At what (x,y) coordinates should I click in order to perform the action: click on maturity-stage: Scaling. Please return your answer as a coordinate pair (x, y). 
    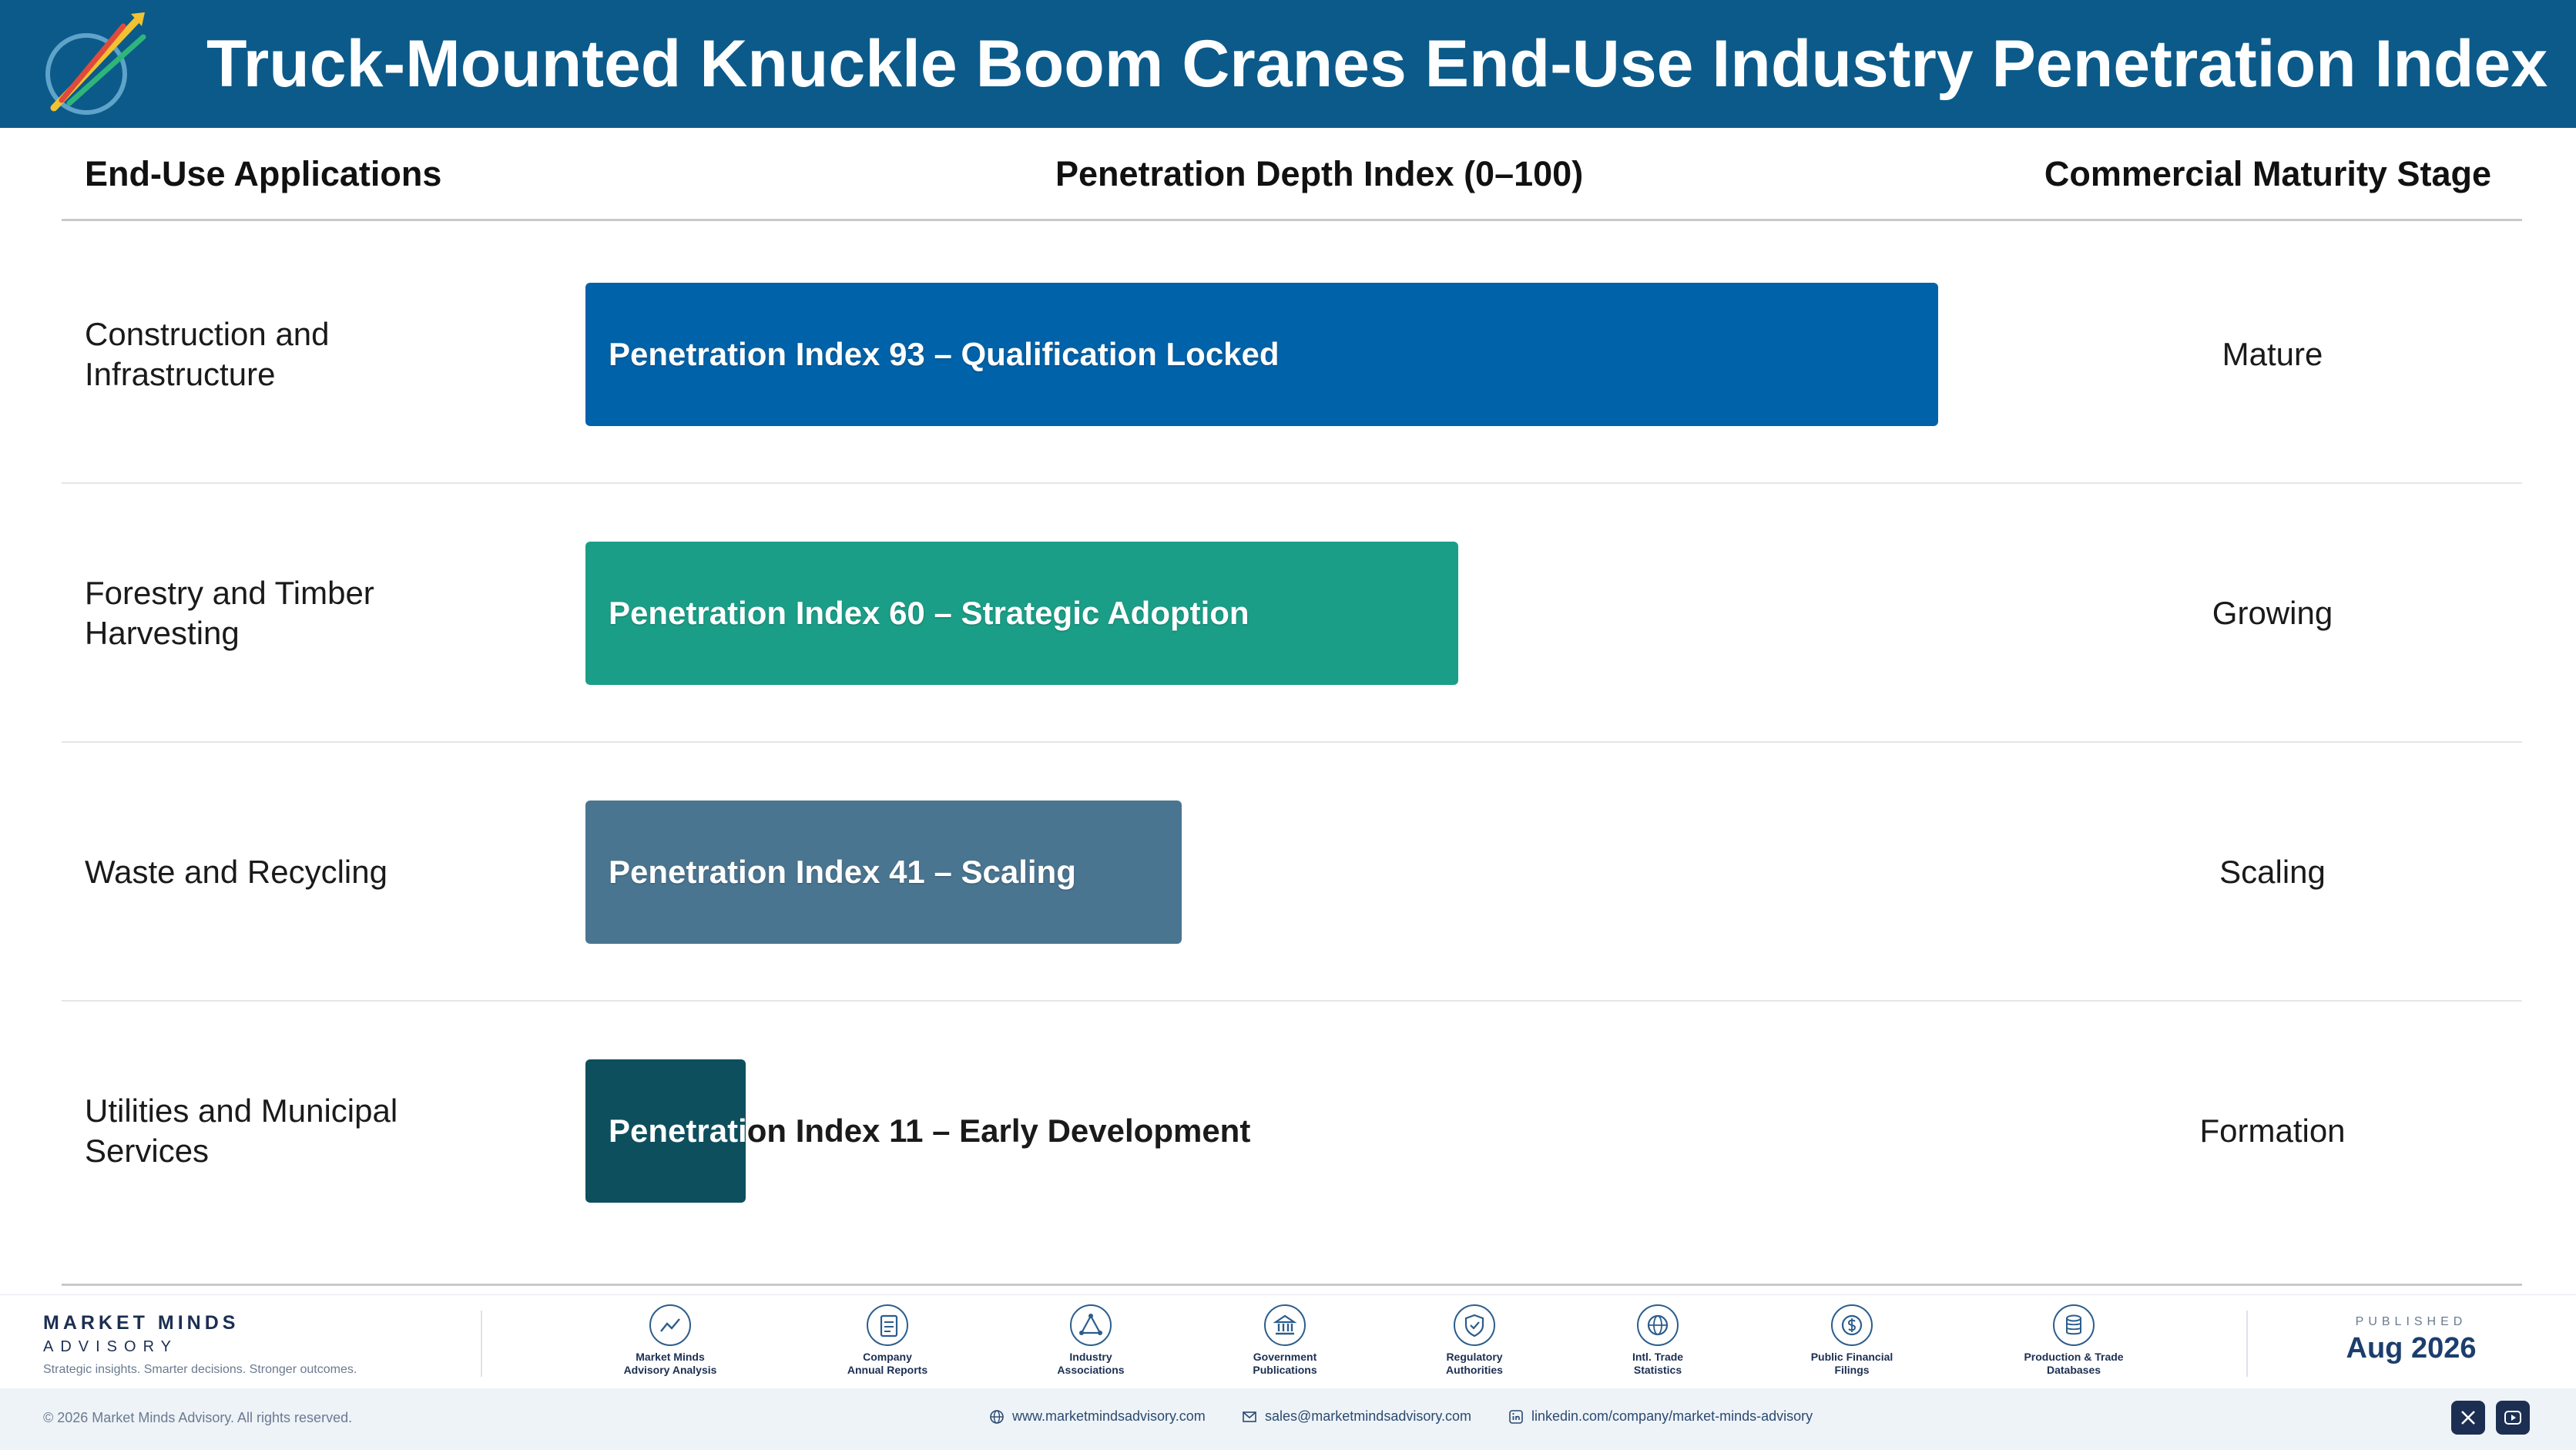
    Looking at the image, I should click on (2272, 872).